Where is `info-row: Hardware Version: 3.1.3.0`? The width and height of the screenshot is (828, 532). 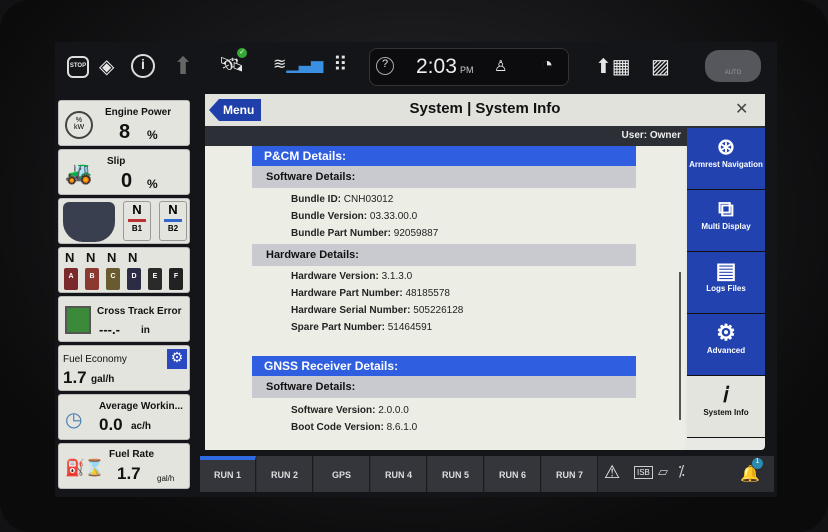 info-row: Hardware Version: 3.1.3.0 is located at coordinates (351, 276).